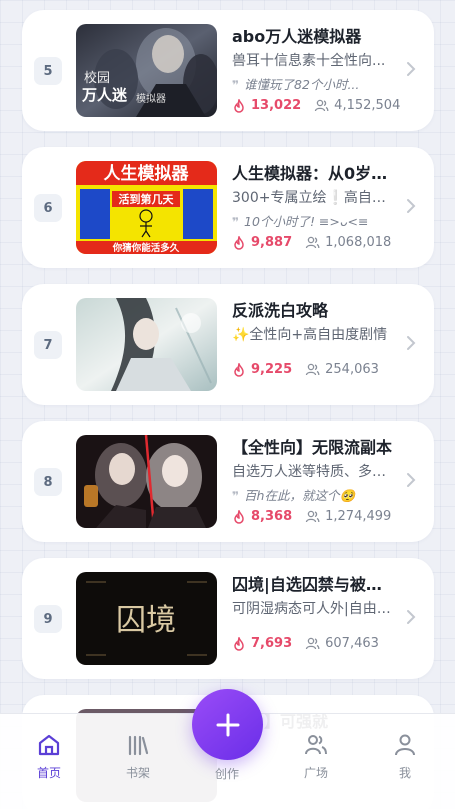 This screenshot has height=809, width=455. What do you see at coordinates (228, 344) in the screenshot?
I see `list-item: 7 反派洗白攻略 ✨全性向+高自由度剧情 9,225 254,063` at bounding box center [228, 344].